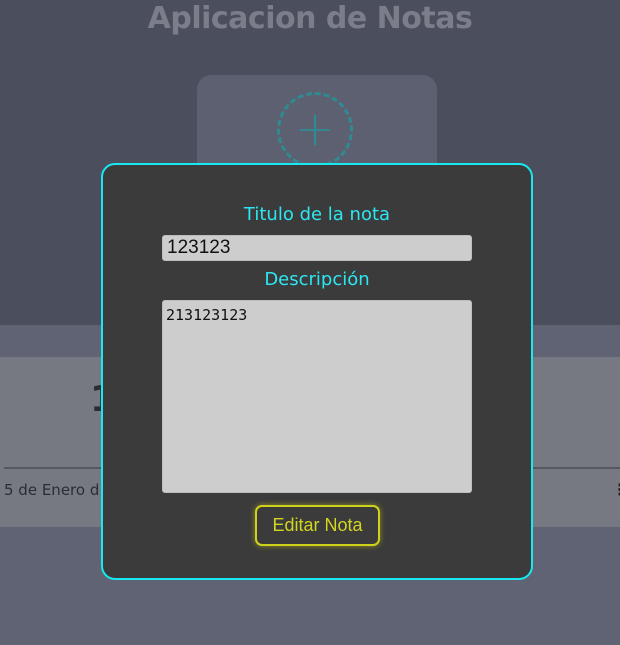 Image resolution: width=620 pixels, height=645 pixels. I want to click on description-label: Descripción, so click(317, 279).